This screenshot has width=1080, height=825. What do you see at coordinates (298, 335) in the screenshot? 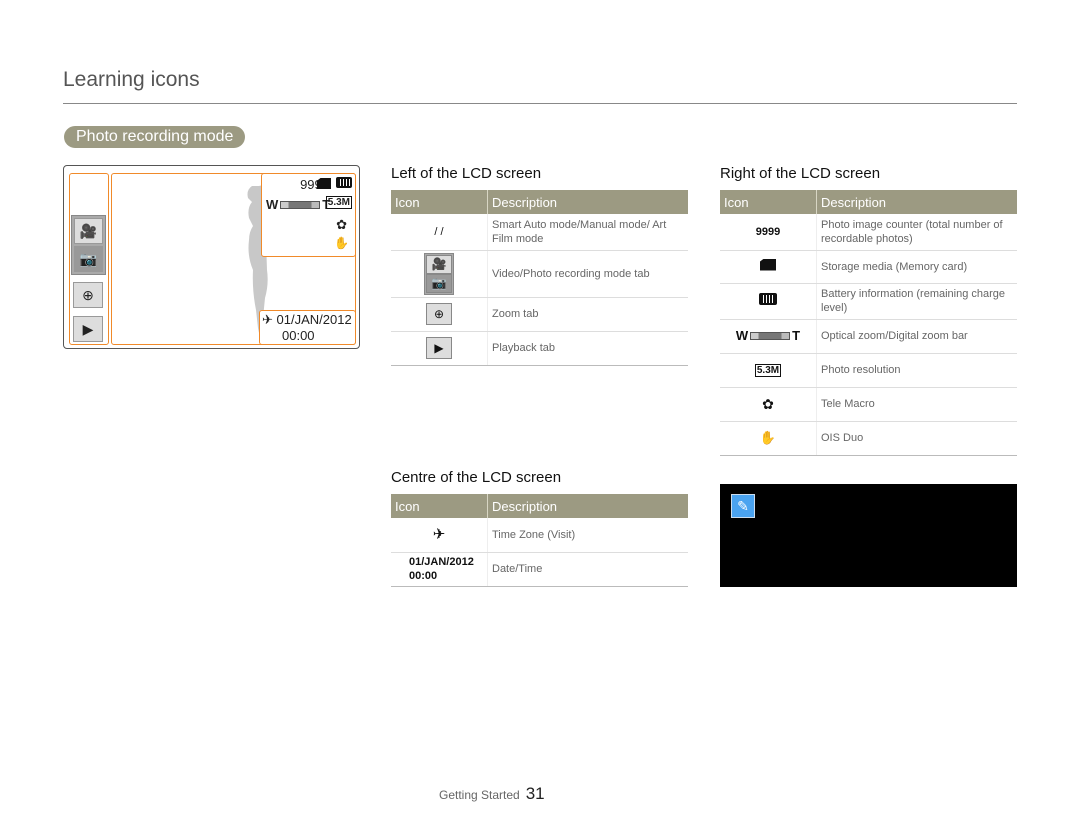
I see `lcd-time: 00:00` at bounding box center [298, 335].